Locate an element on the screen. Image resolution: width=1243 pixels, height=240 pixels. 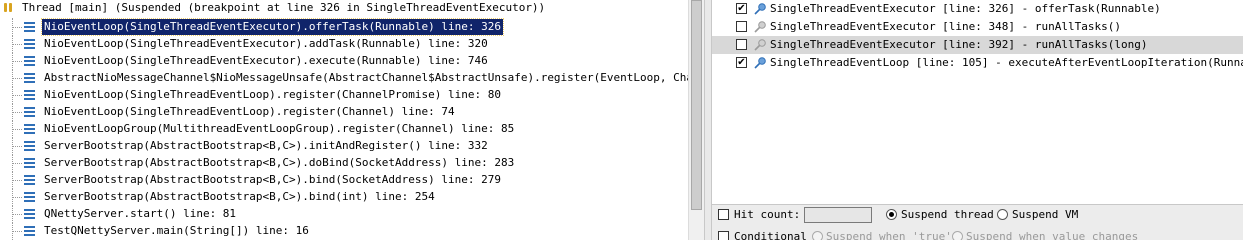
scrollbar-thumb is located at coordinates (696, 105).